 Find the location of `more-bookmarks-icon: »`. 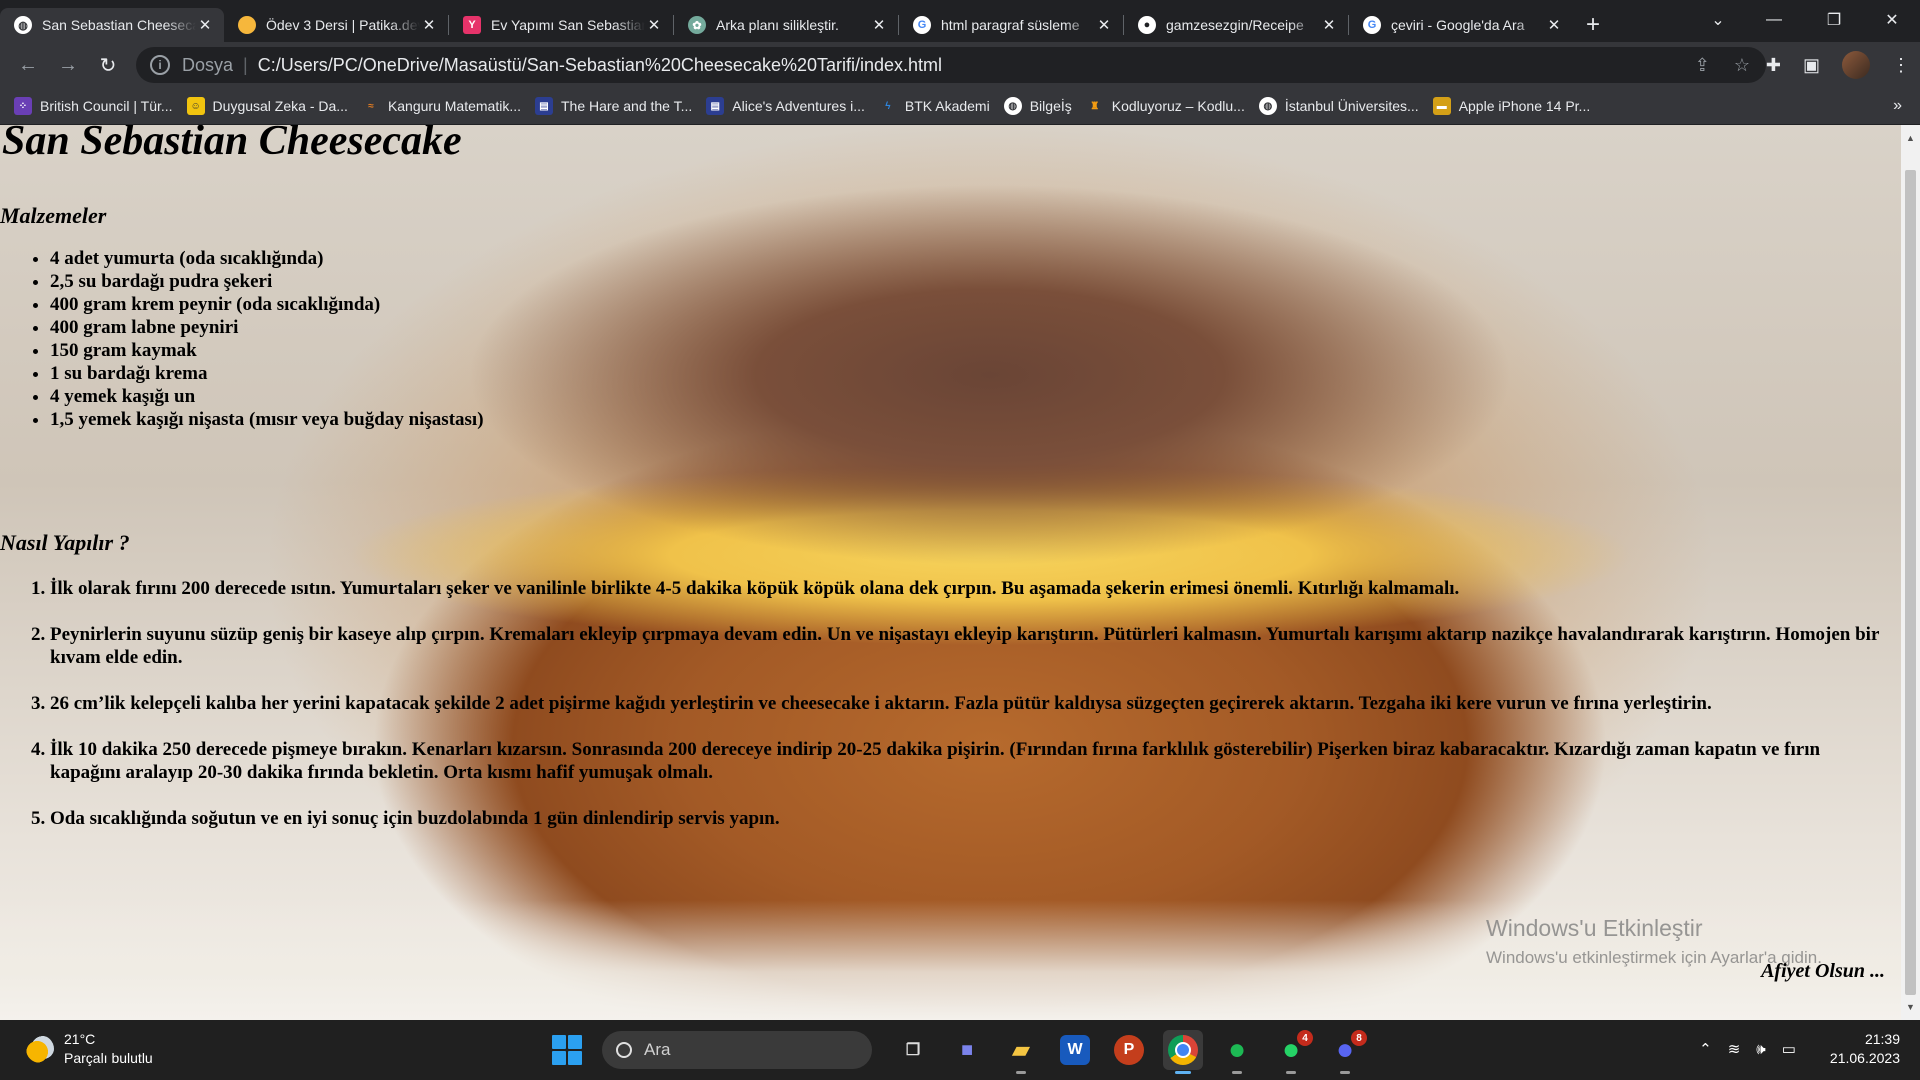

more-bookmarks-icon: » is located at coordinates (1897, 106).